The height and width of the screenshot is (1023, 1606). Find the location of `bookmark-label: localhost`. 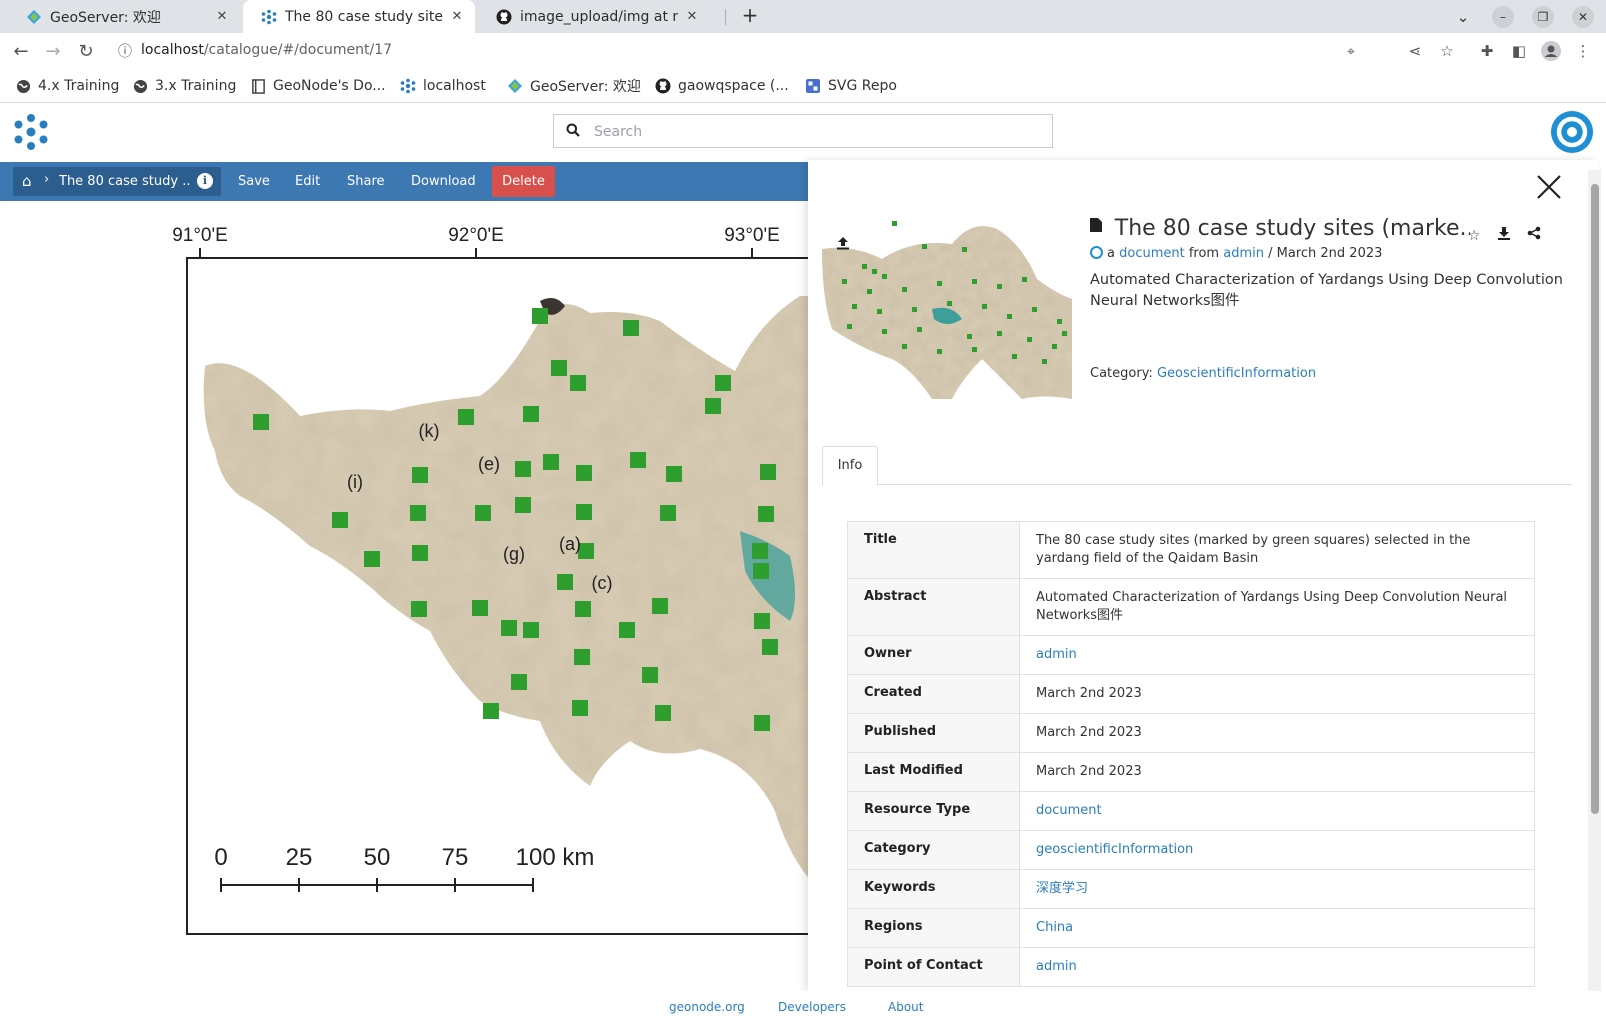

bookmark-label: localhost is located at coordinates (454, 86).